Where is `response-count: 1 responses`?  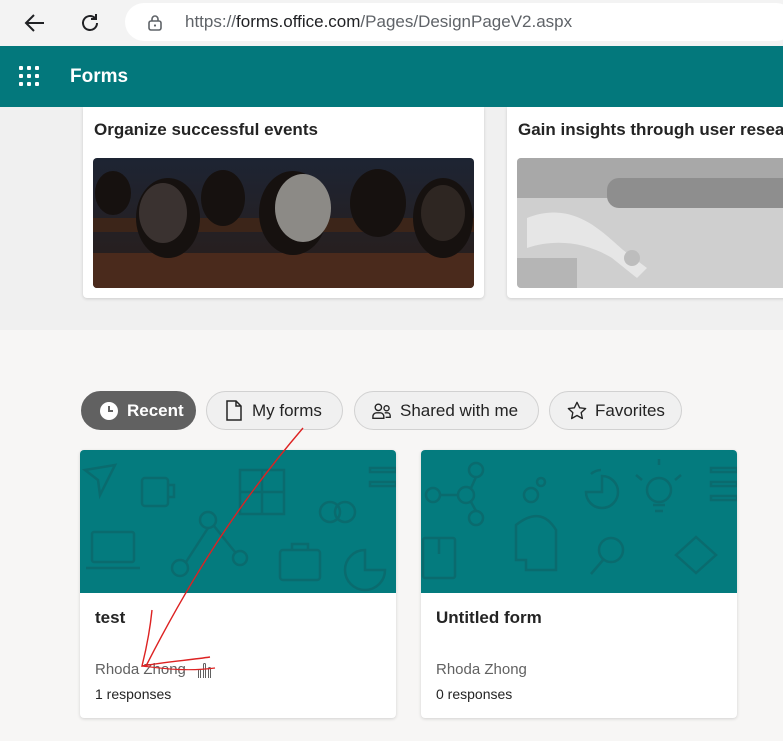
response-count: 1 responses is located at coordinates (133, 694).